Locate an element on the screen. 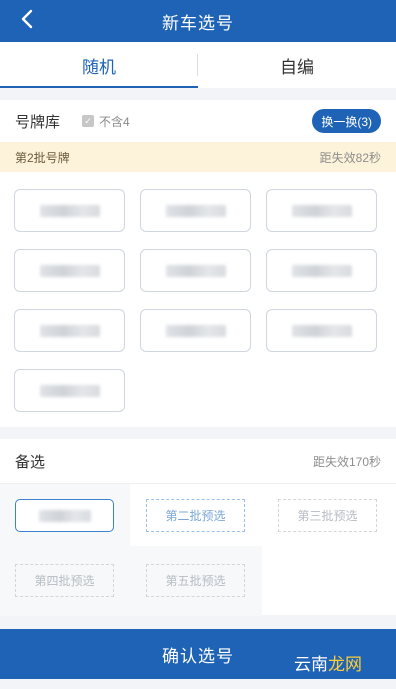  back-button is located at coordinates (27, 19).